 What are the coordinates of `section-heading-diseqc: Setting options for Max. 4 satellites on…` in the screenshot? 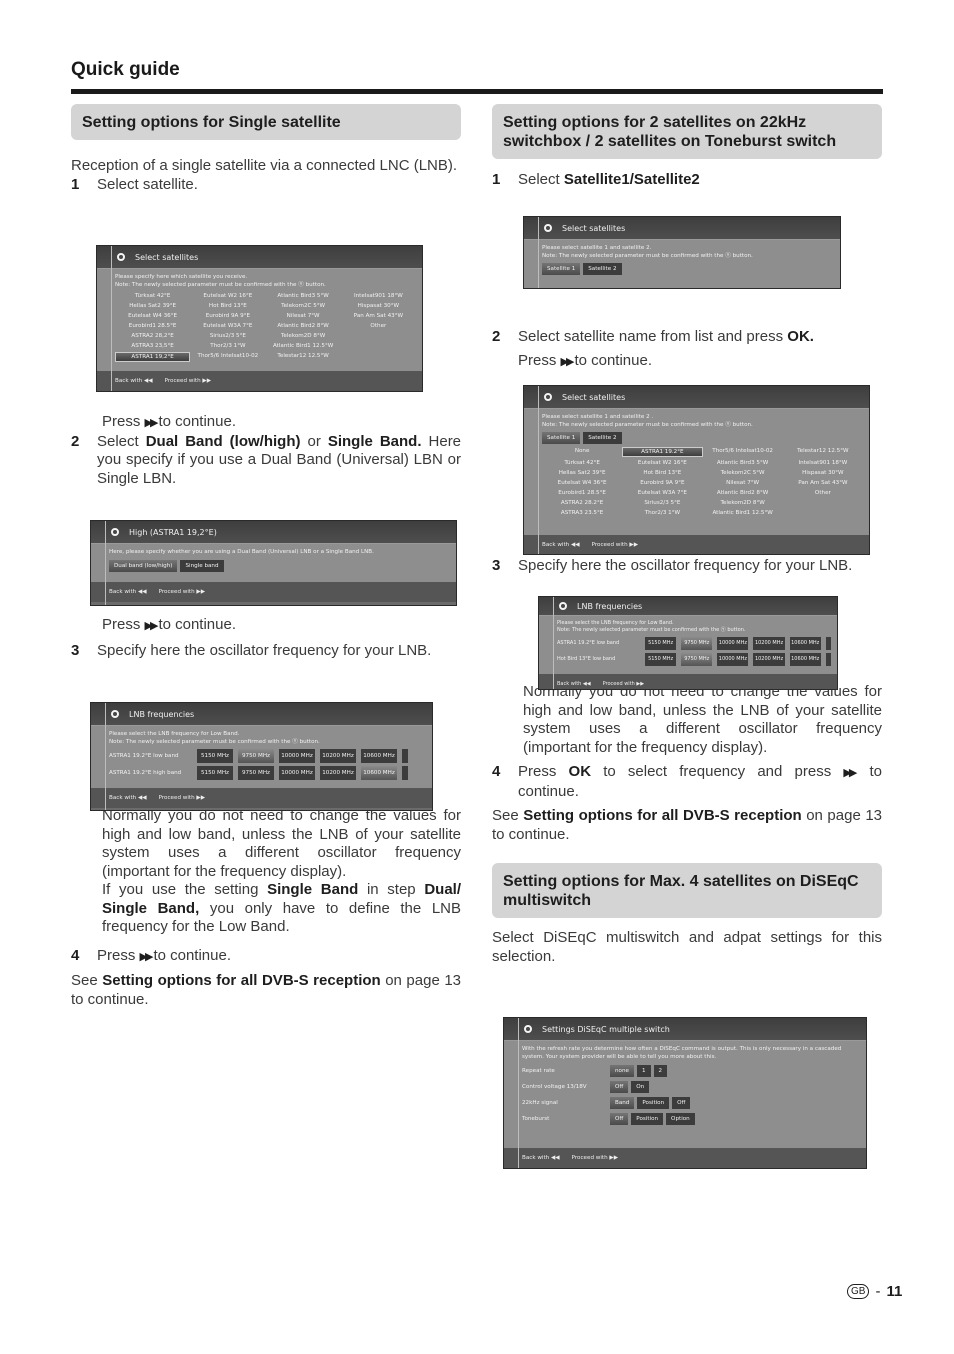 It's located at (687, 890).